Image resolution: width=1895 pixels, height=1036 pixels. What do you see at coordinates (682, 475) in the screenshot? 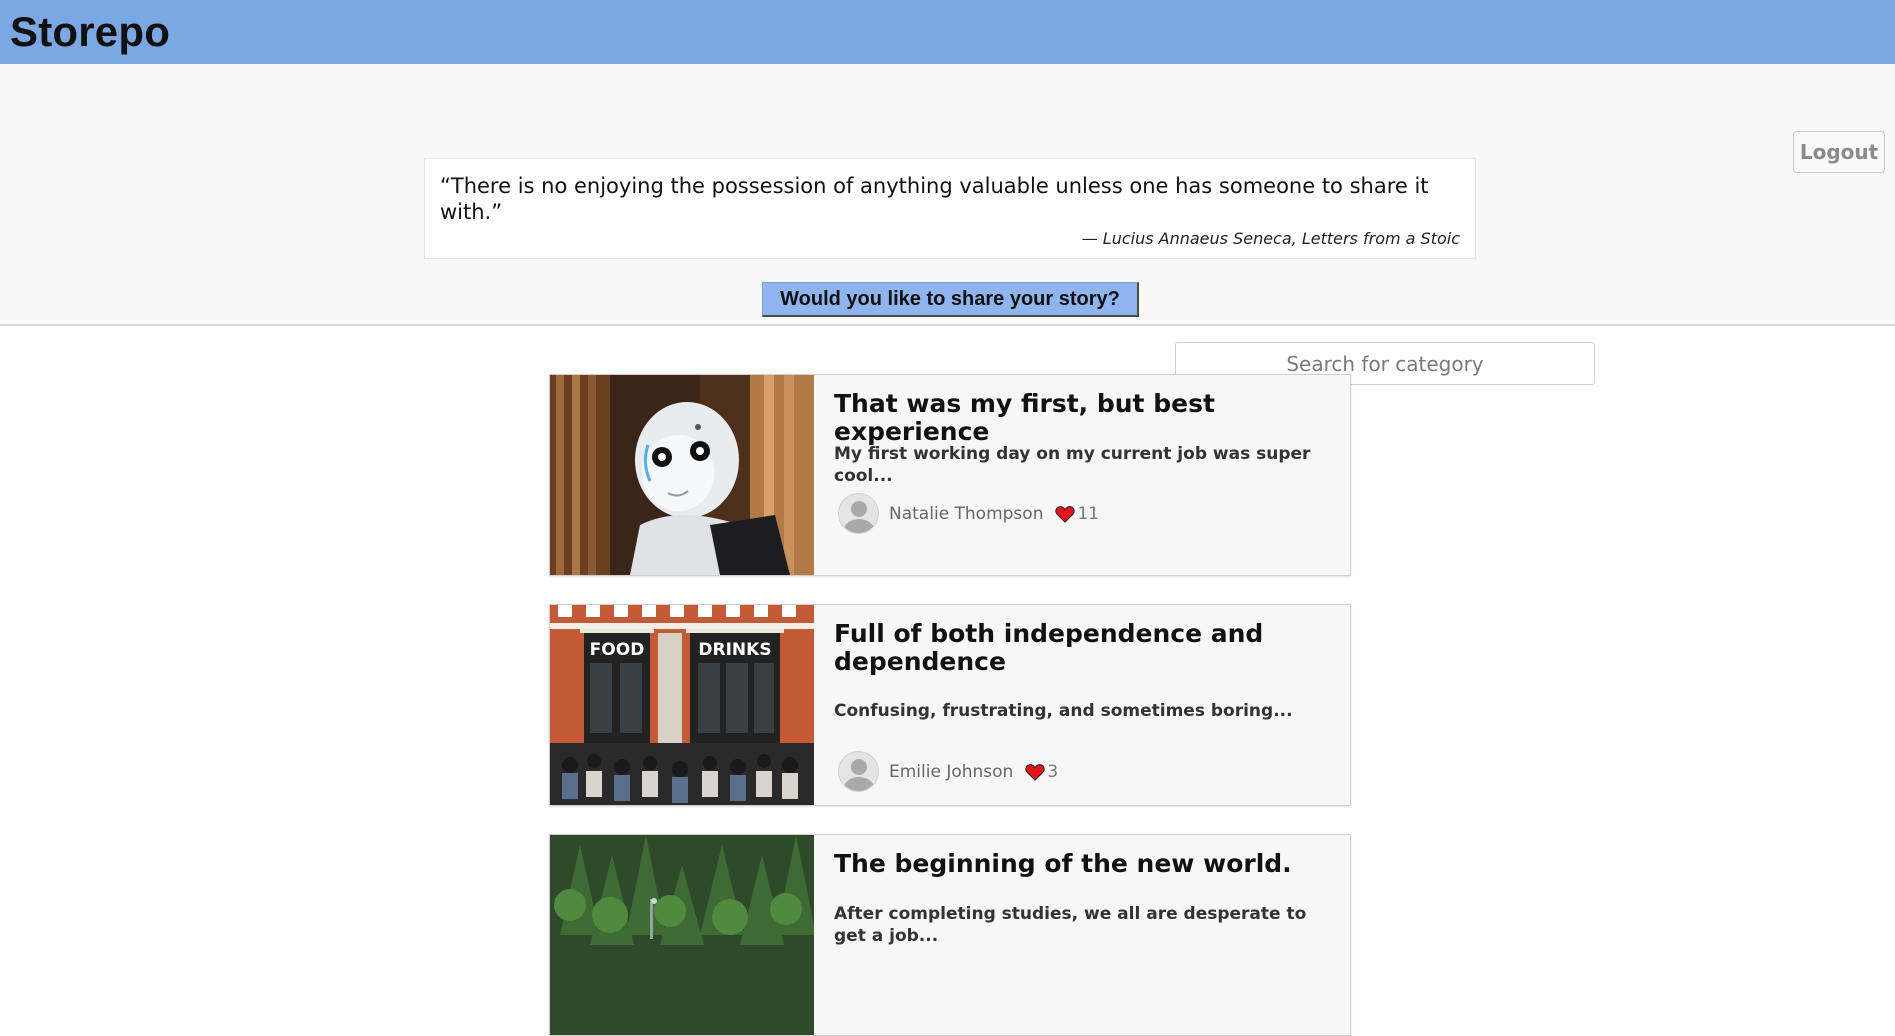
I see `robot-photo-icon` at bounding box center [682, 475].